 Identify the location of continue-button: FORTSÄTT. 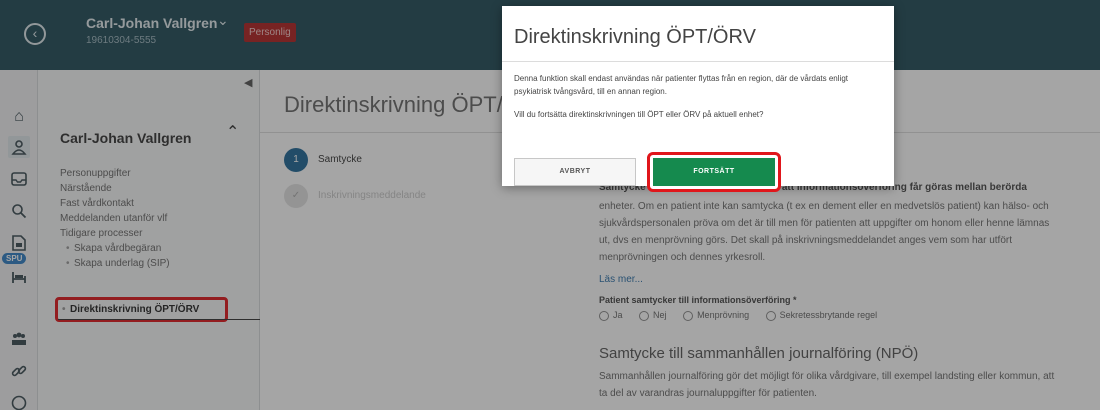
(714, 172).